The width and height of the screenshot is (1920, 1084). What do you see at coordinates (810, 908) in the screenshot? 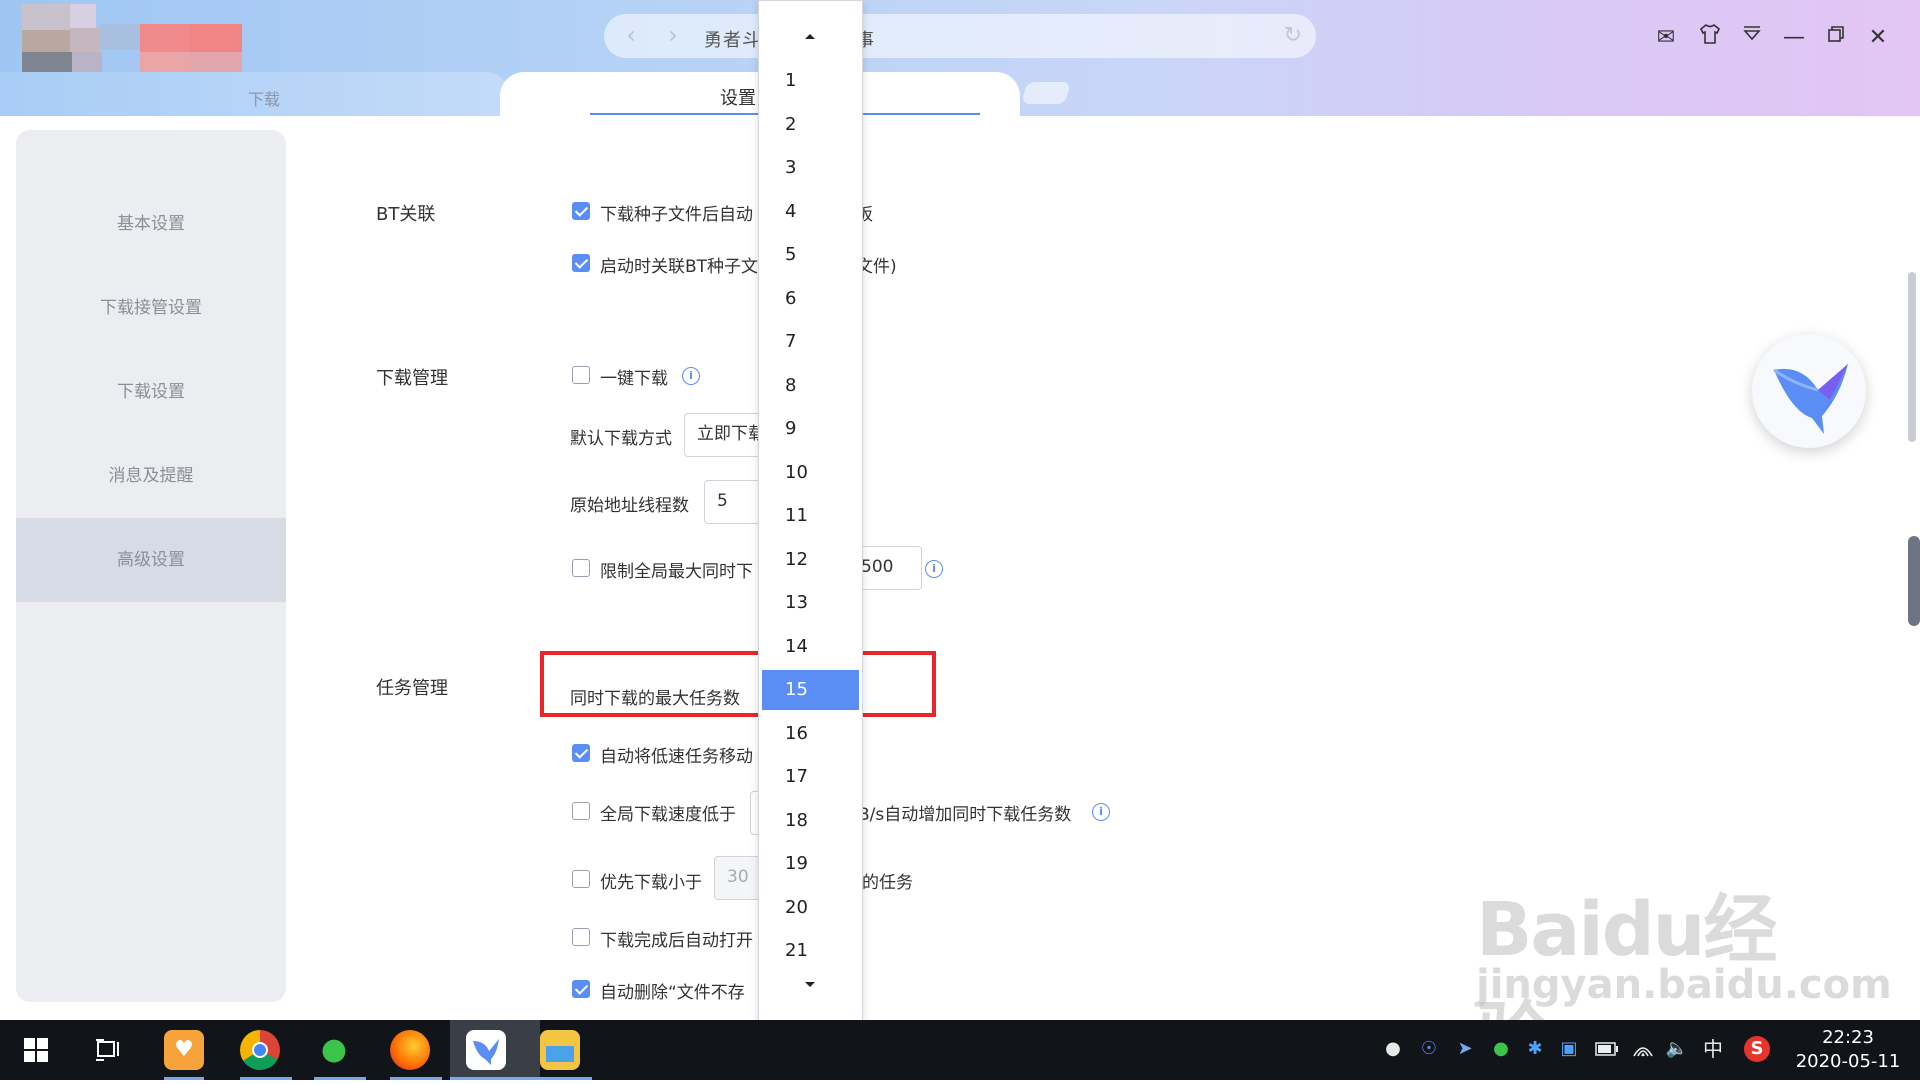
I see `dropdown-option: 20` at bounding box center [810, 908].